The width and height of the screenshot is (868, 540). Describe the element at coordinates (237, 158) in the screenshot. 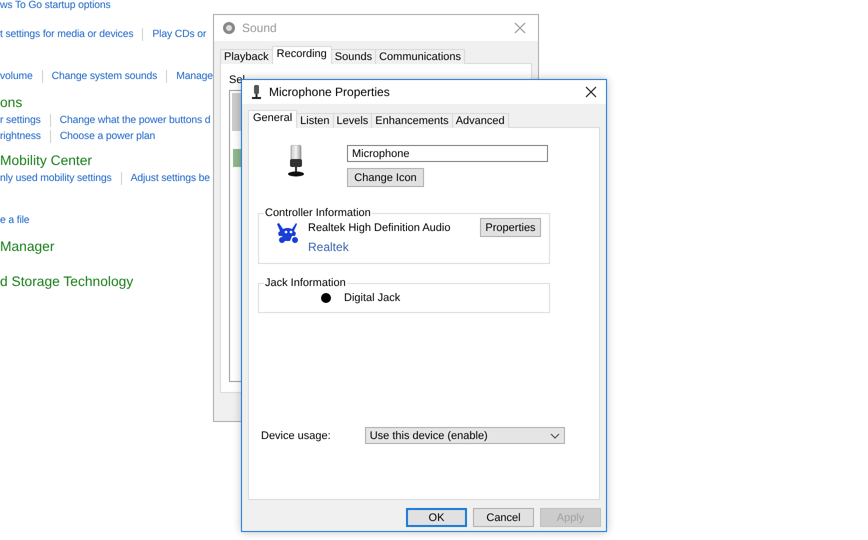

I see `device-icon` at that location.